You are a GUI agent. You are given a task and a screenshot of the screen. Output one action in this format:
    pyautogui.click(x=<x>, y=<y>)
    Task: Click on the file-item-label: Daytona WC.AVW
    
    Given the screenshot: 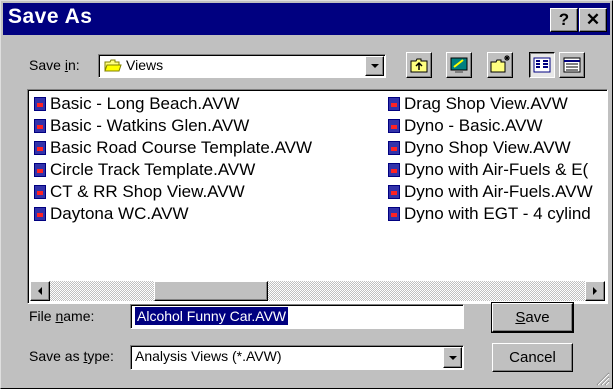 What is the action you would take?
    pyautogui.click(x=119, y=213)
    